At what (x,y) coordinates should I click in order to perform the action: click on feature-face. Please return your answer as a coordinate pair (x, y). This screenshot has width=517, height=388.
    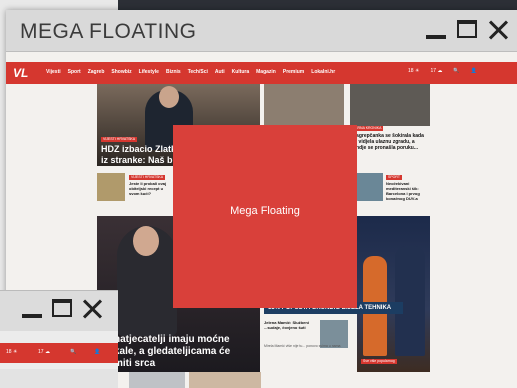
    Looking at the image, I should click on (146, 241).